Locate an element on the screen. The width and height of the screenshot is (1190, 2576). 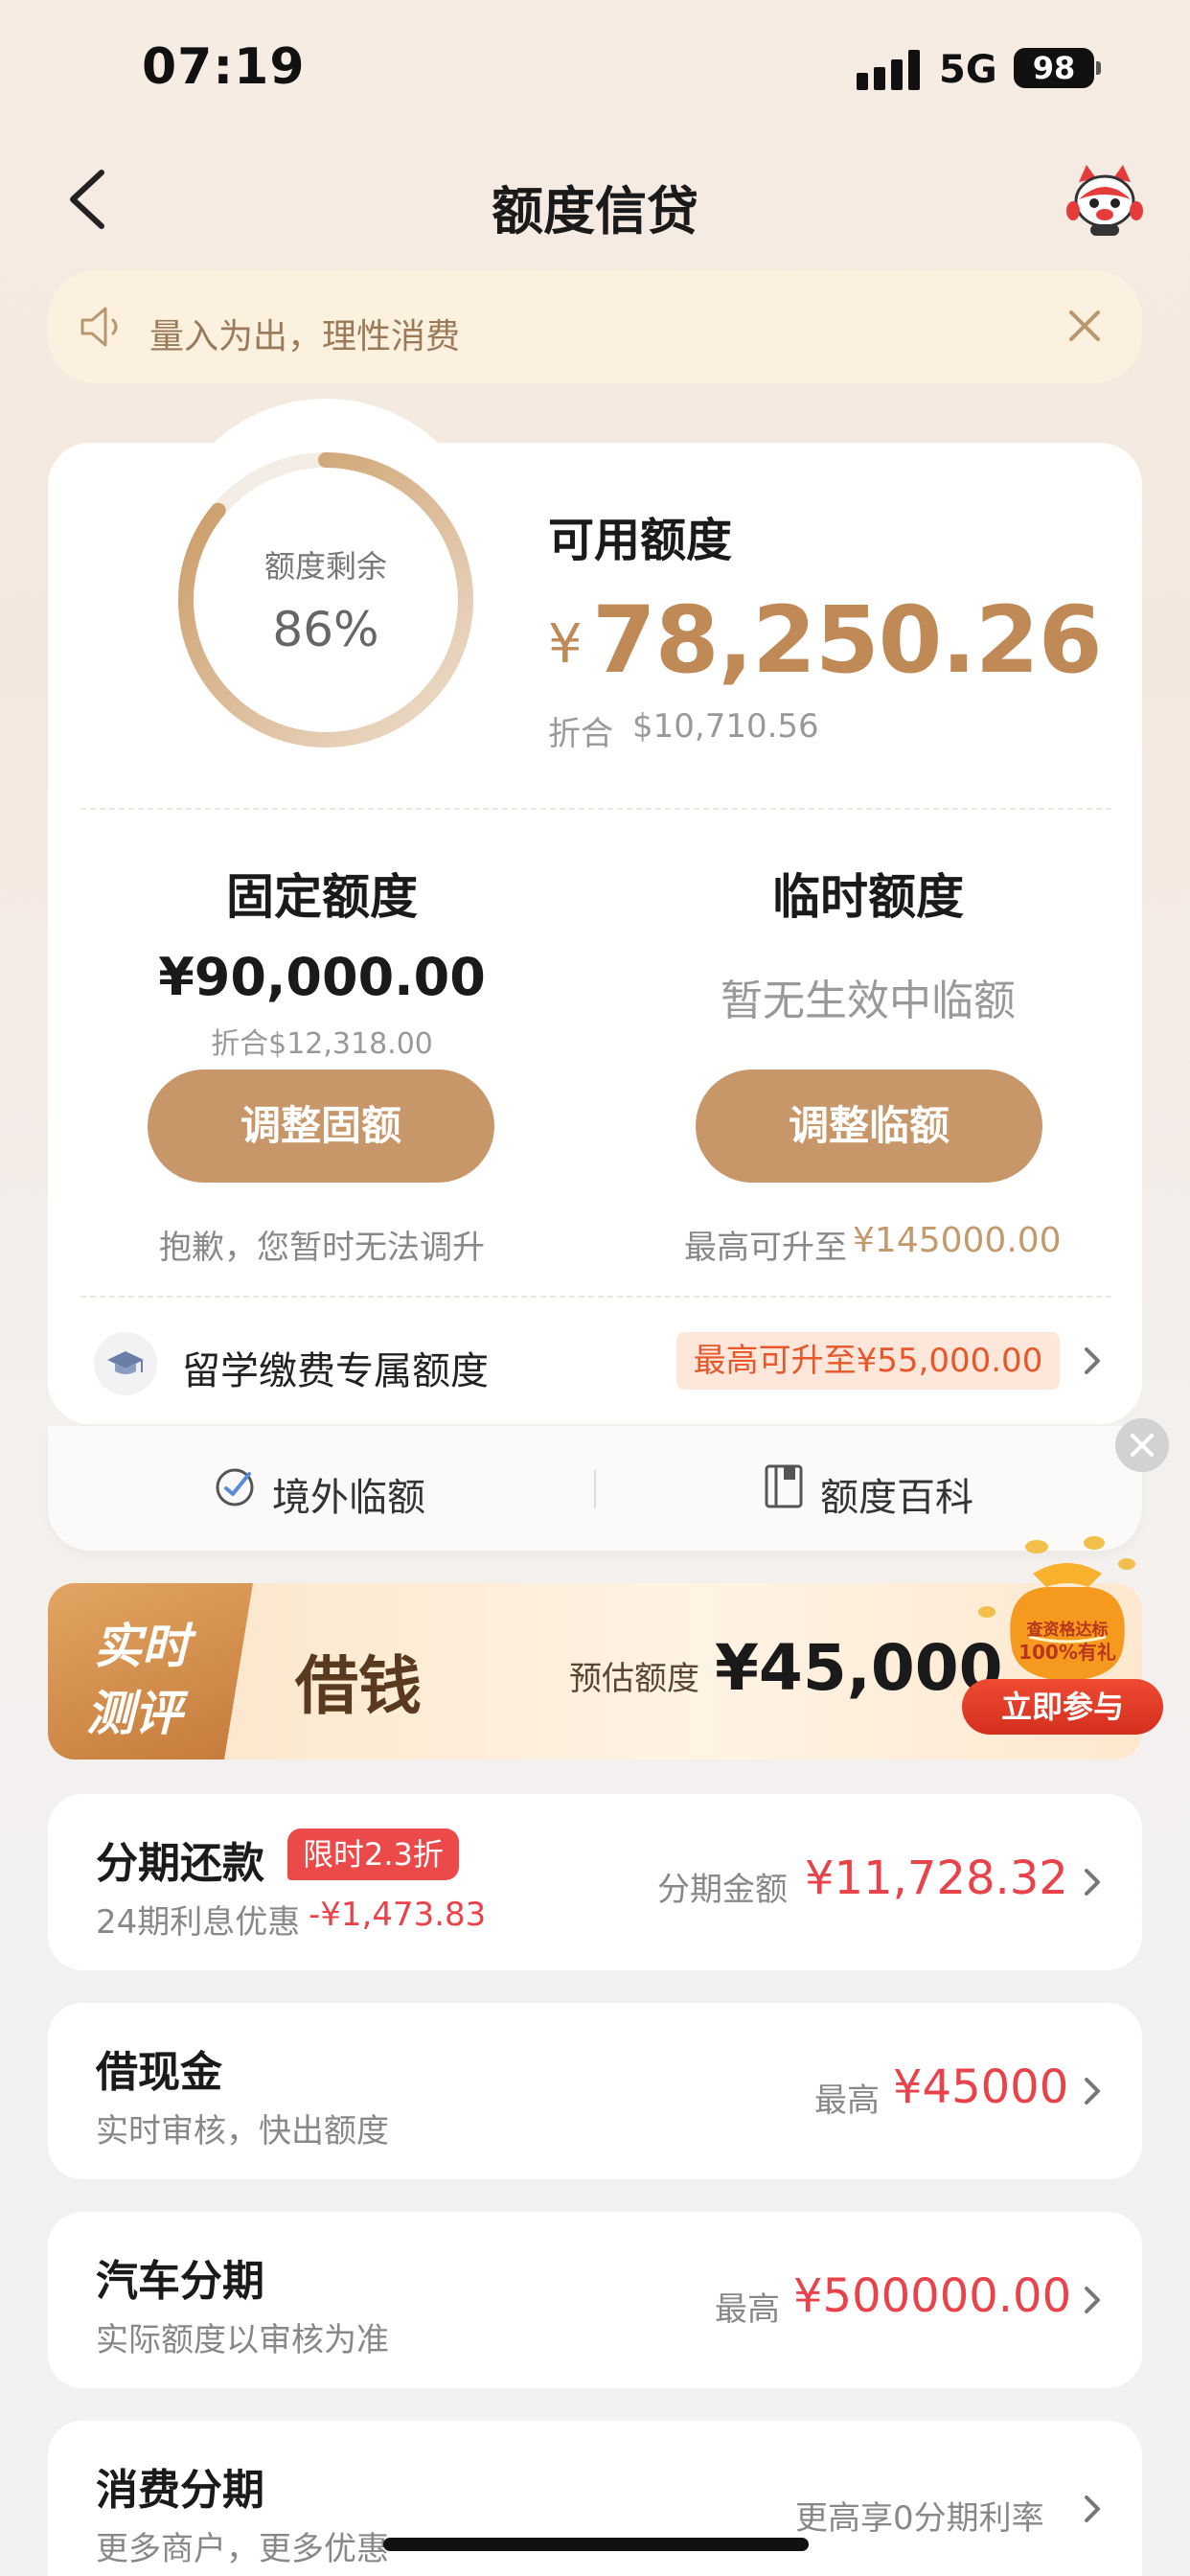
list-item-subtitle: 24期利息优惠 is located at coordinates (199, 1922).